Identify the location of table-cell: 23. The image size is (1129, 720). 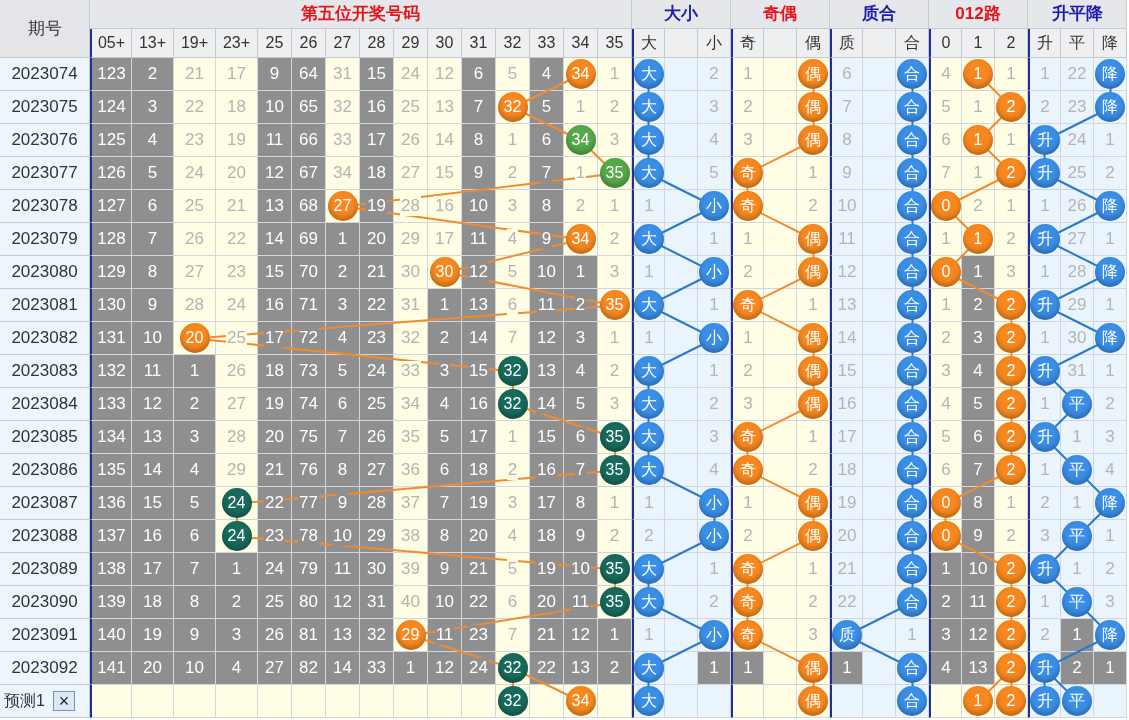
(1077, 107).